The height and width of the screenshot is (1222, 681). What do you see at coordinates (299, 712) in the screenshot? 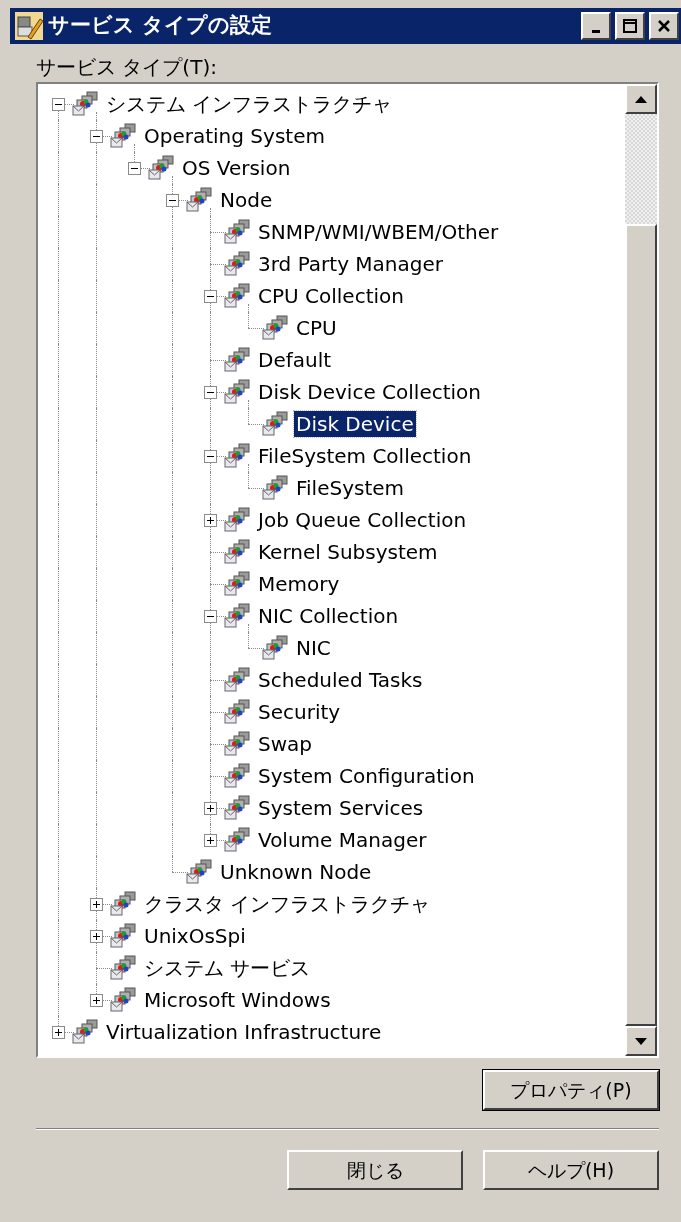
I see `tree-item: Security` at bounding box center [299, 712].